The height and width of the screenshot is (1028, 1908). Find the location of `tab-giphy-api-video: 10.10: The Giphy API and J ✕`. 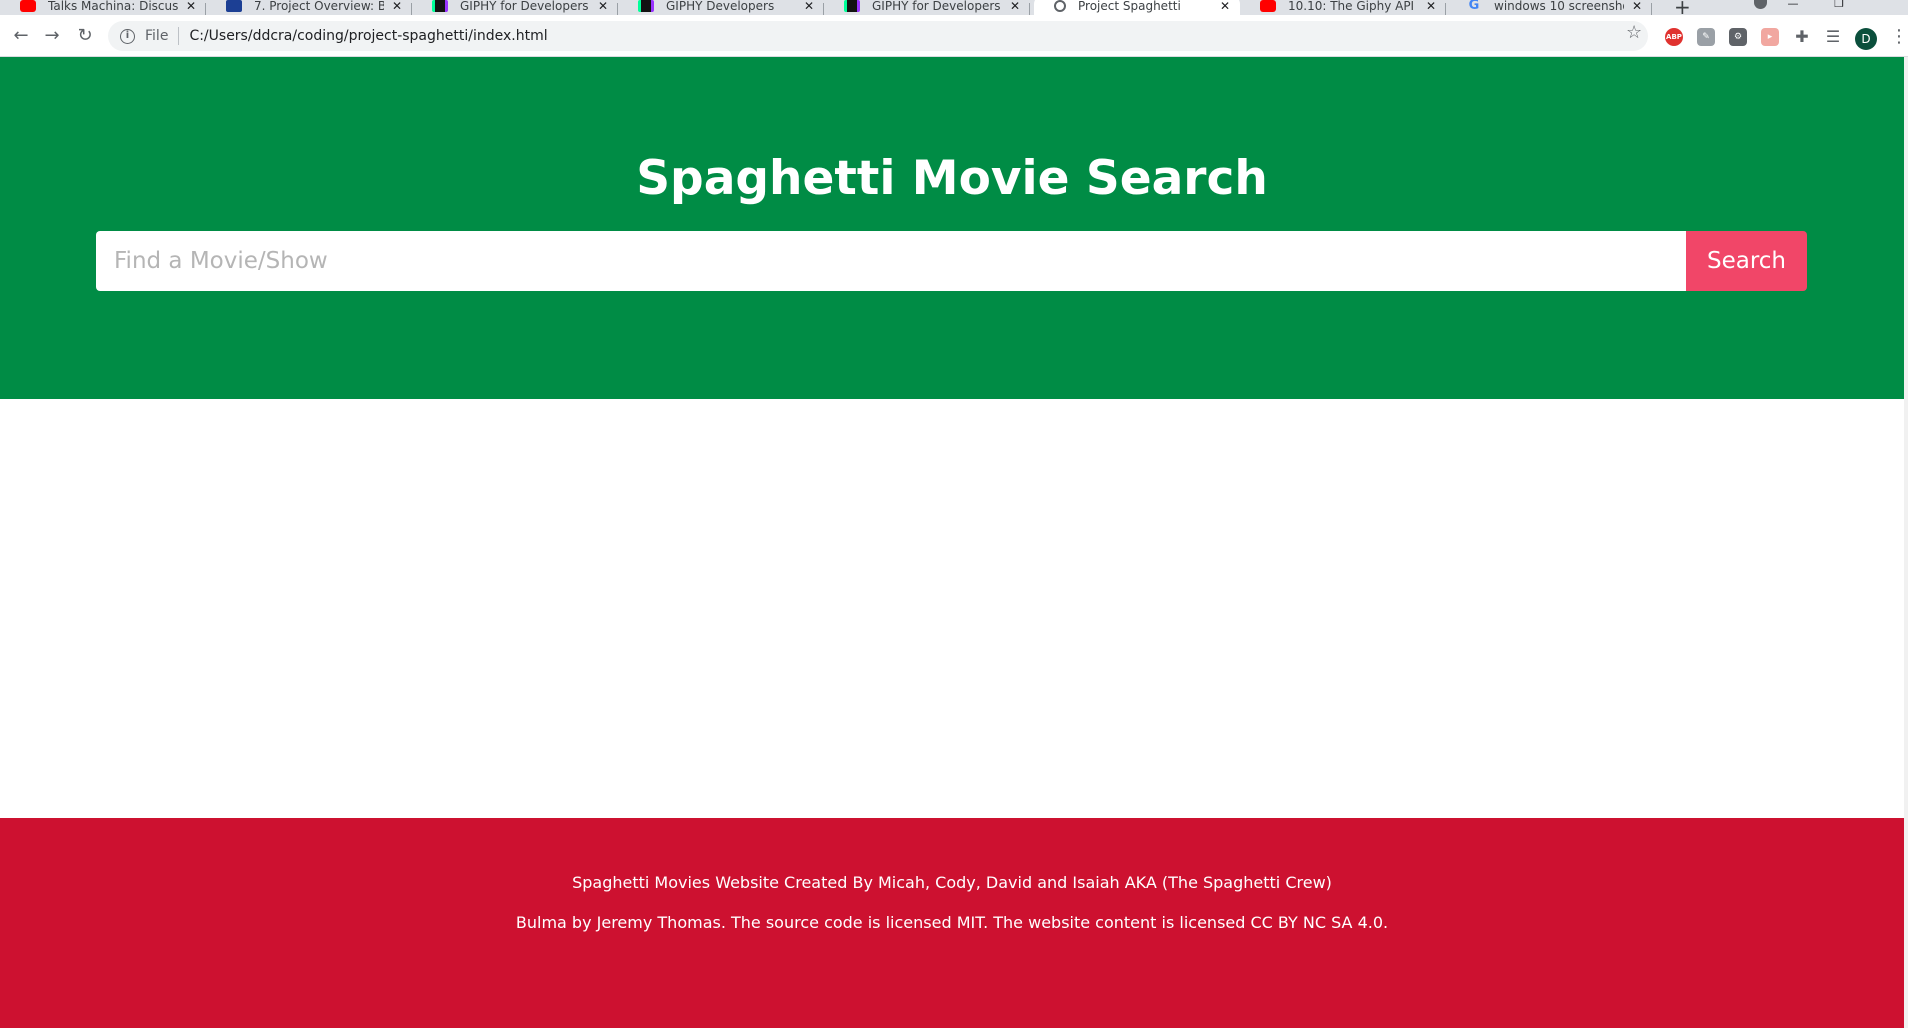

tab-giphy-api-video: 10.10: The Giphy API and J ✕ is located at coordinates (1343, 7).